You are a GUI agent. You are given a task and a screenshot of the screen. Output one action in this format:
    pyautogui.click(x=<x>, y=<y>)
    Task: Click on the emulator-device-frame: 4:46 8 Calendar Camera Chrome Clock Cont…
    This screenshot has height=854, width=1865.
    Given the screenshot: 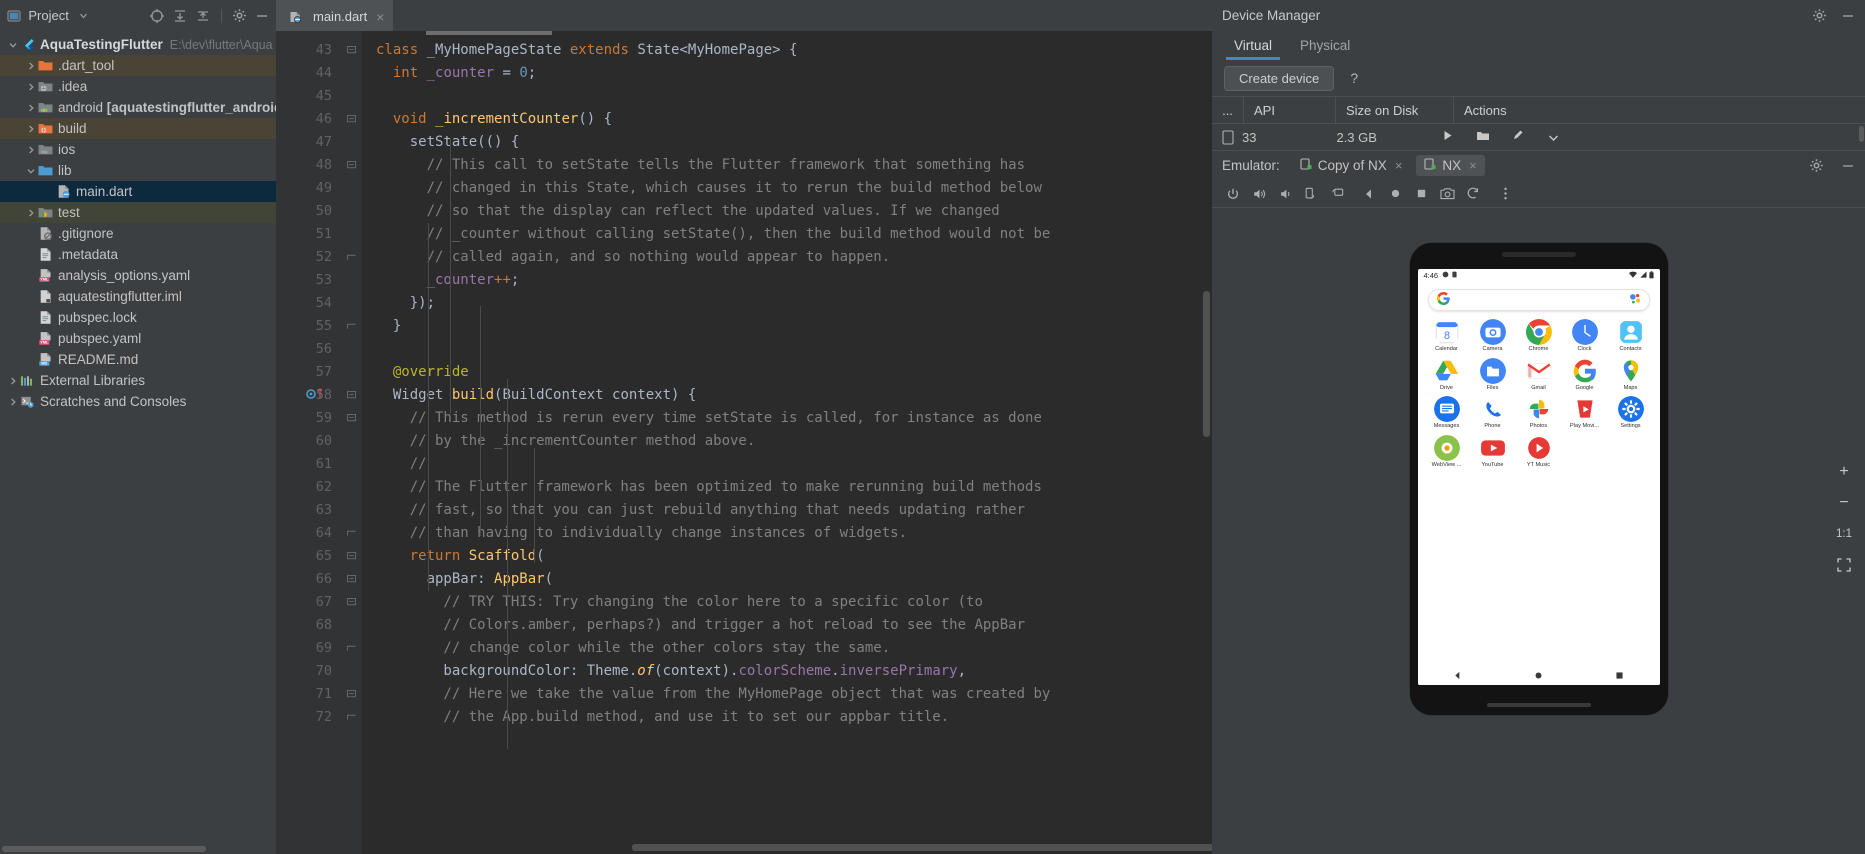 What is the action you would take?
    pyautogui.click(x=1538, y=479)
    